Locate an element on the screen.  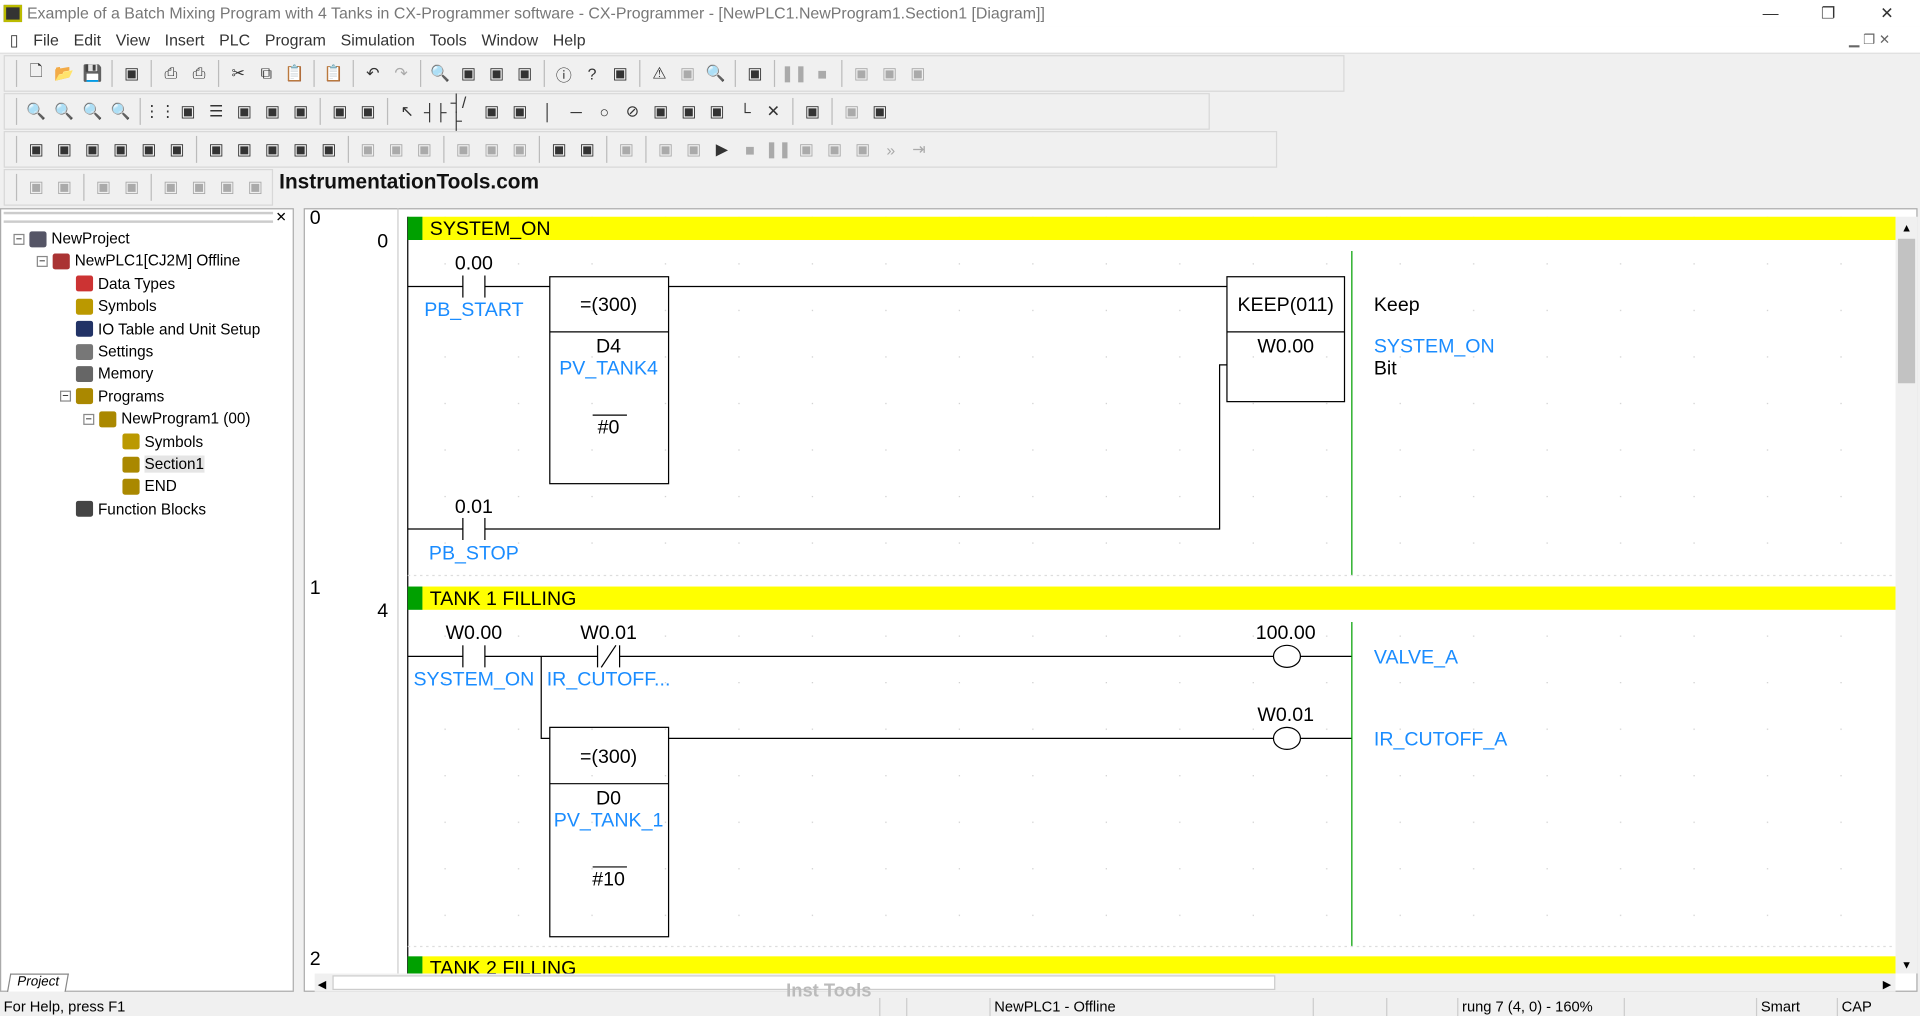
run-icon: ▶ is located at coordinates (722, 150).